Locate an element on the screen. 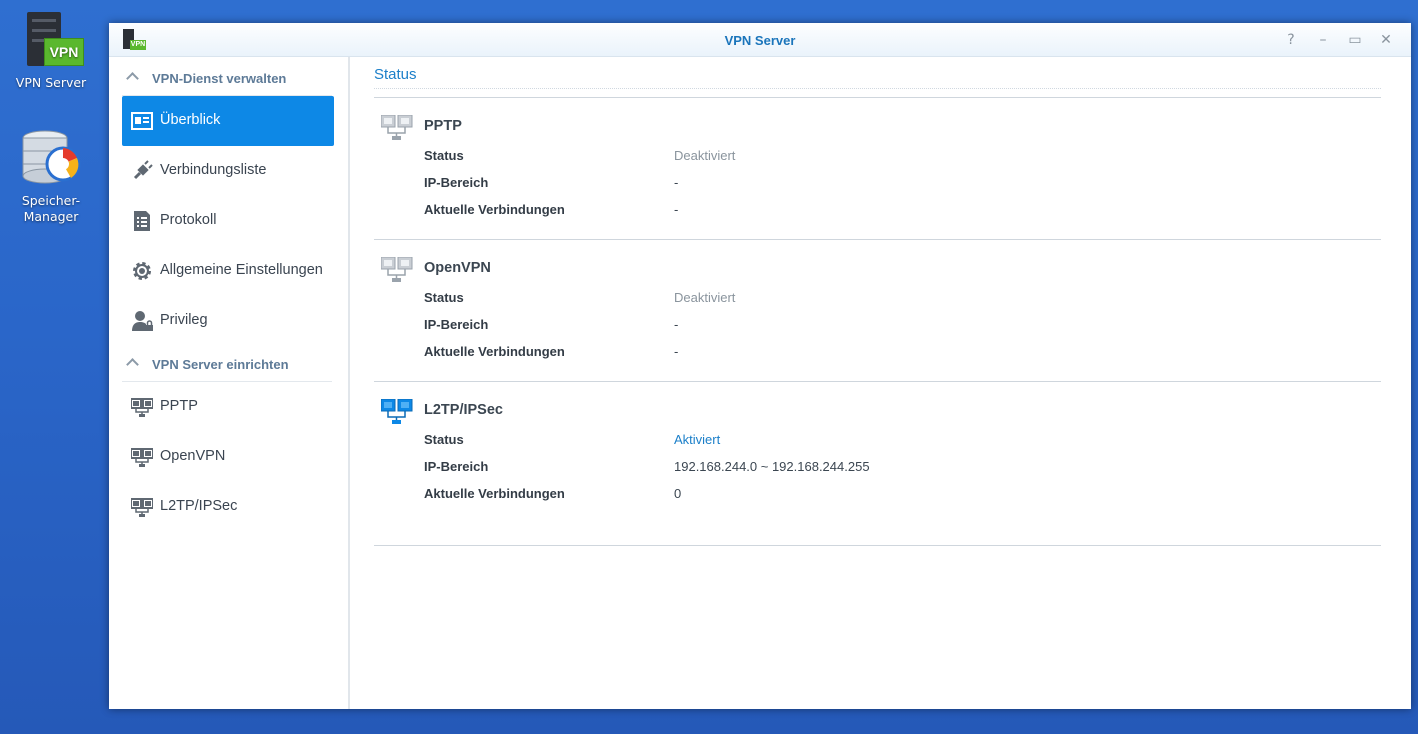 Image resolution: width=1418 pixels, height=734 pixels. sidebar-item-general-settings: Allgemeine Einstellungen is located at coordinates (228, 271).